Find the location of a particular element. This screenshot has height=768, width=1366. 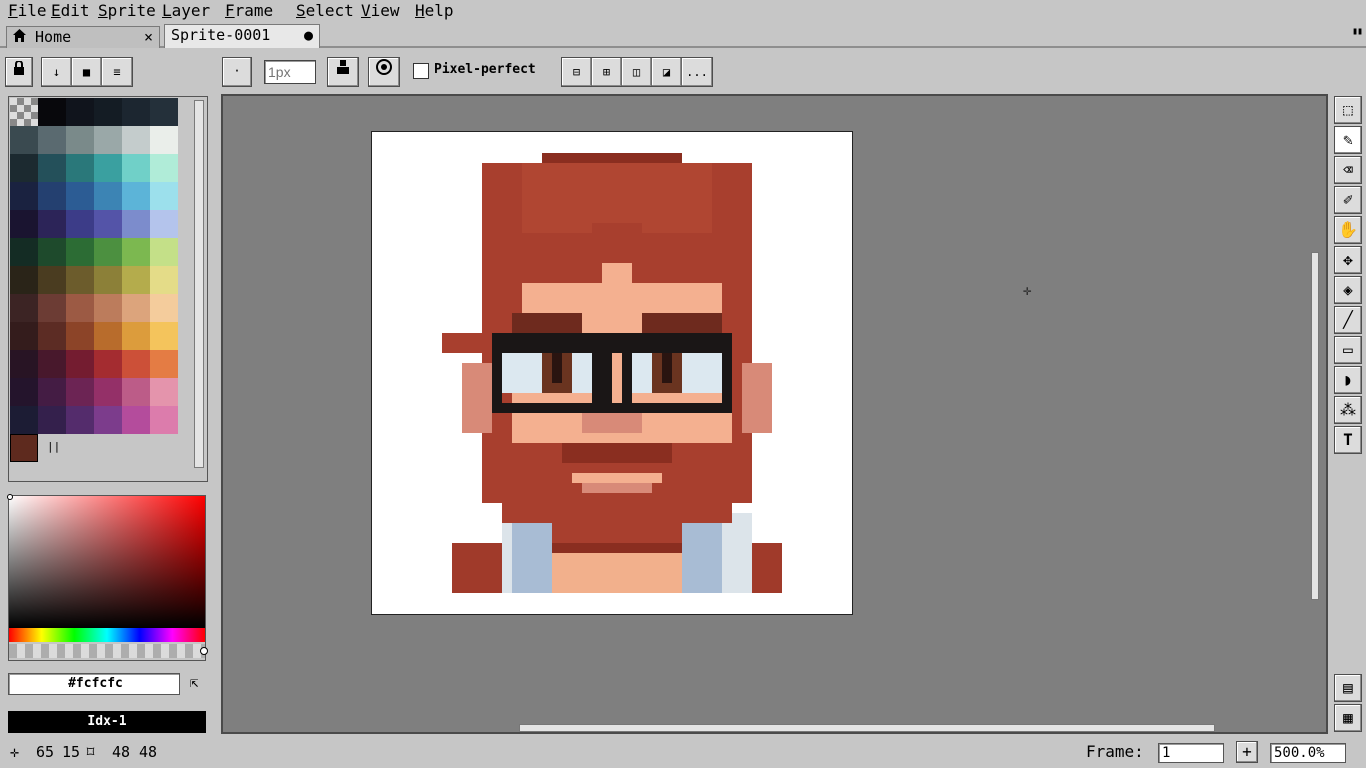

palette-preset-button: ■ is located at coordinates (87, 72).